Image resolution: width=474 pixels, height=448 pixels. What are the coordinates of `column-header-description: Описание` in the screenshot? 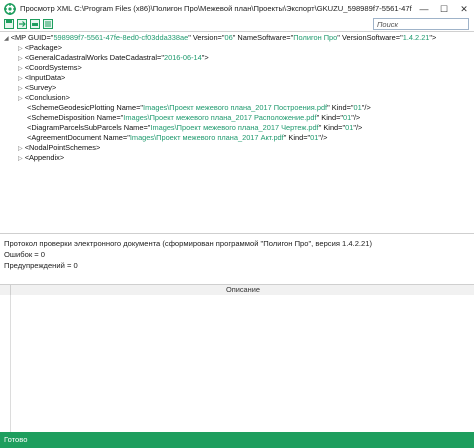 It's located at (243, 290).